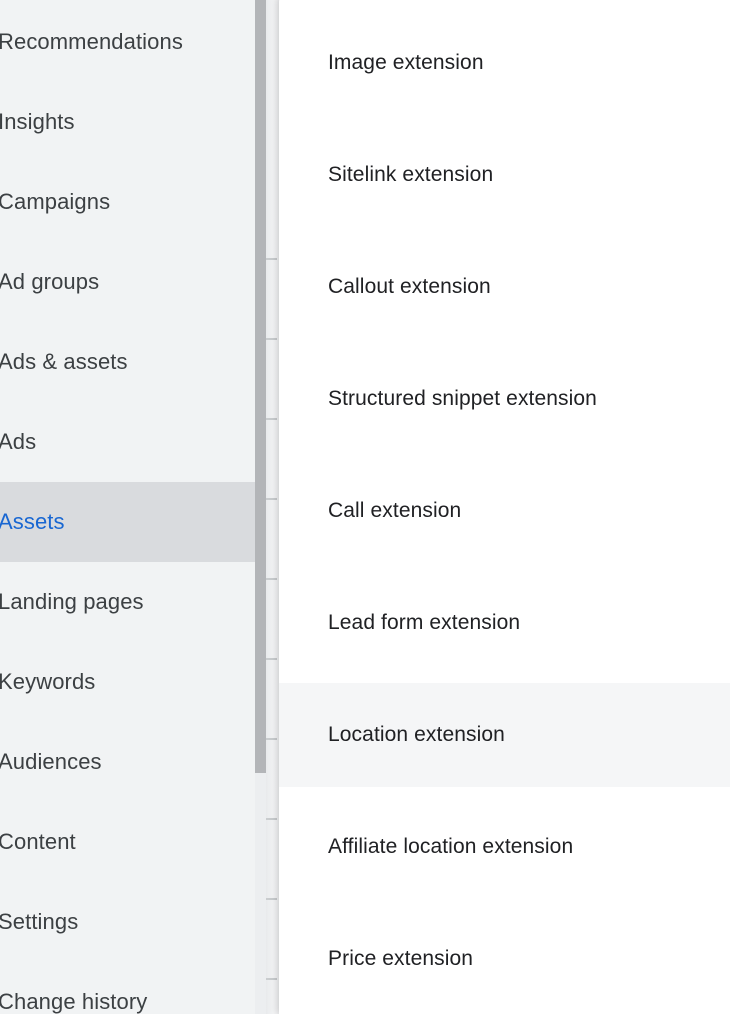  What do you see at coordinates (260, 386) in the screenshot?
I see `scrollbar-thumb` at bounding box center [260, 386].